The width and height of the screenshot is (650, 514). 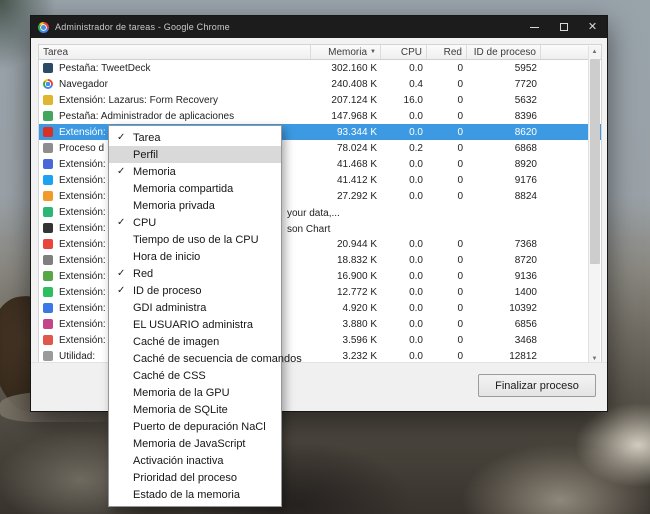 I want to click on menu-item-label: Caché de CSS, so click(x=169, y=375).